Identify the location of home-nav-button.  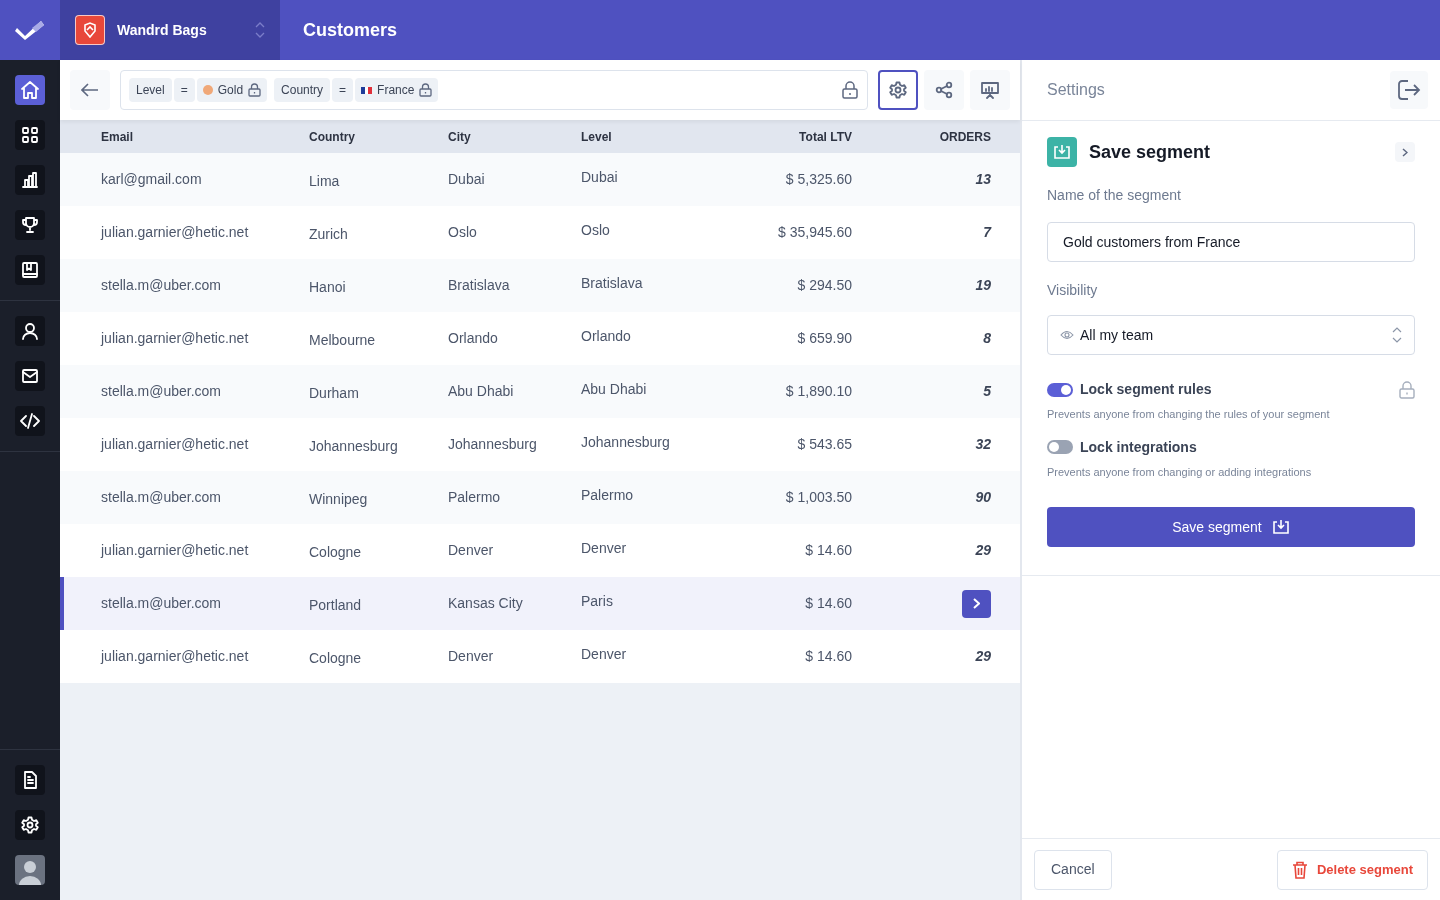
(30, 90).